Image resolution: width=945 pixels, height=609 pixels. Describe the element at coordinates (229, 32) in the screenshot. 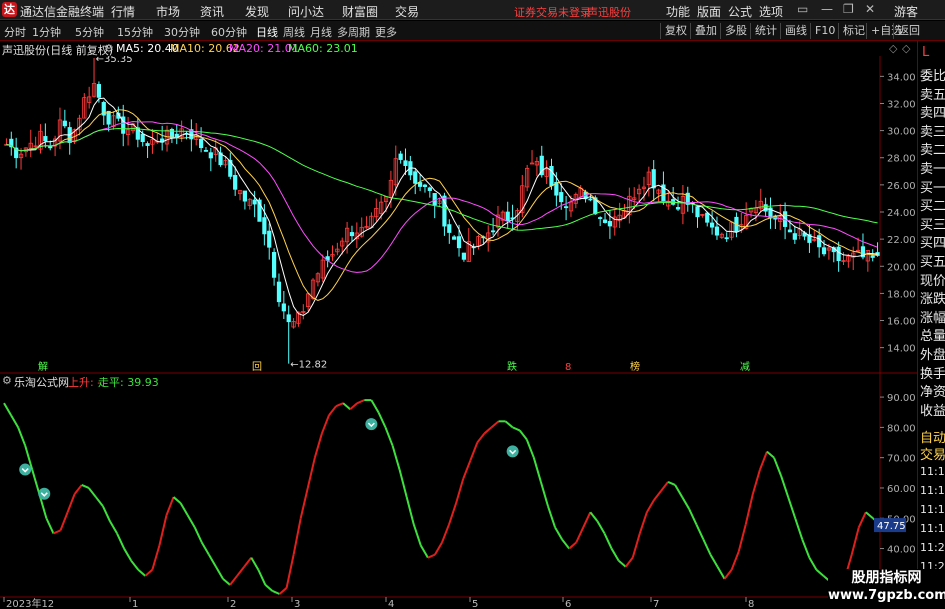

I see `period-60min: 60分钟` at that location.